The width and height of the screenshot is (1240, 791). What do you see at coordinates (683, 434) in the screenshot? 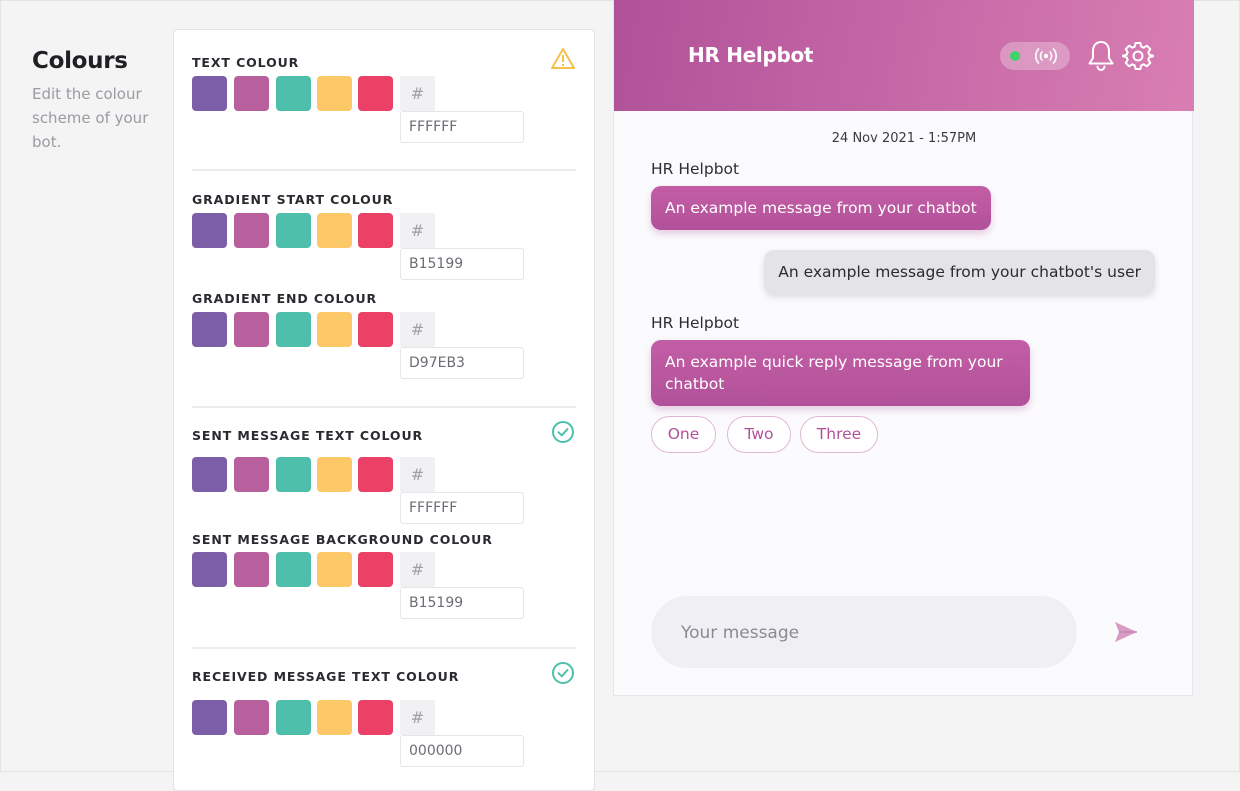
I see `quick-reply-one: One` at bounding box center [683, 434].